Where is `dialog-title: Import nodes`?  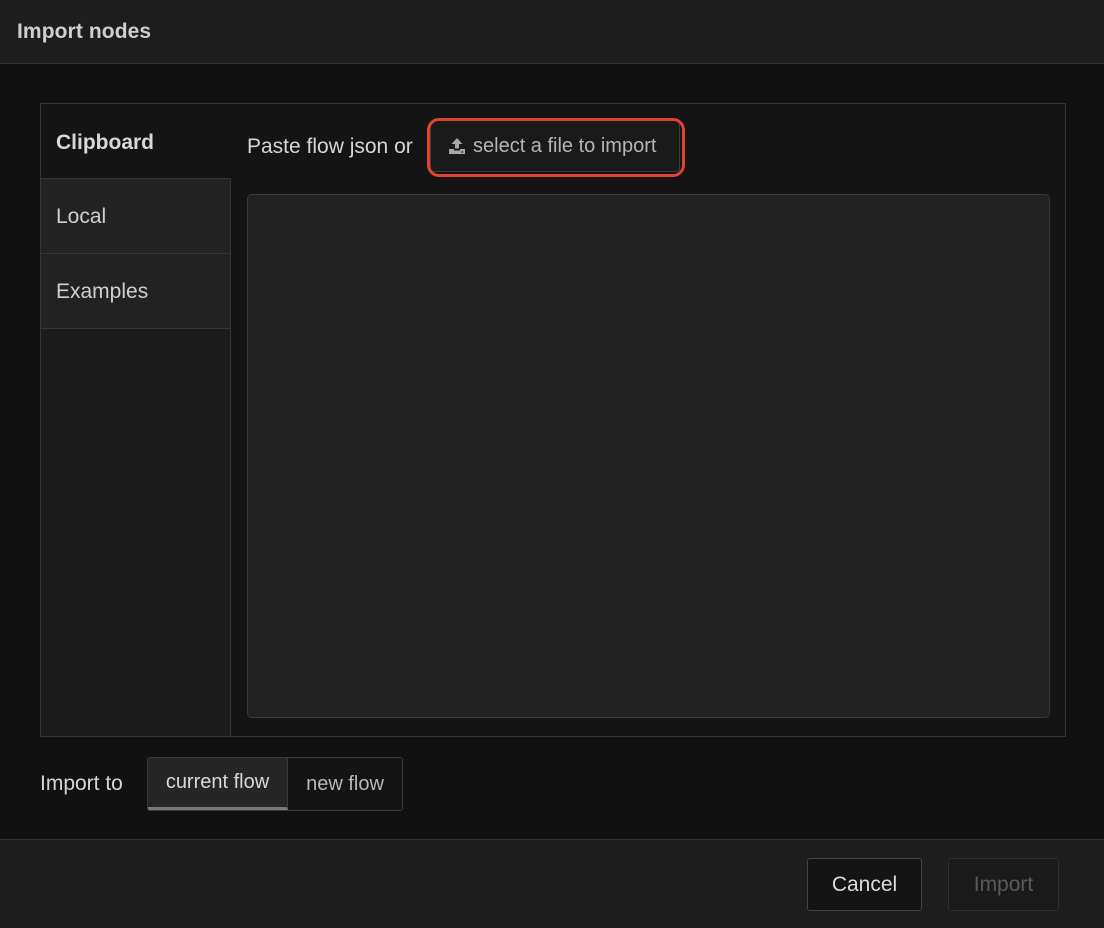
dialog-title: Import nodes is located at coordinates (84, 31).